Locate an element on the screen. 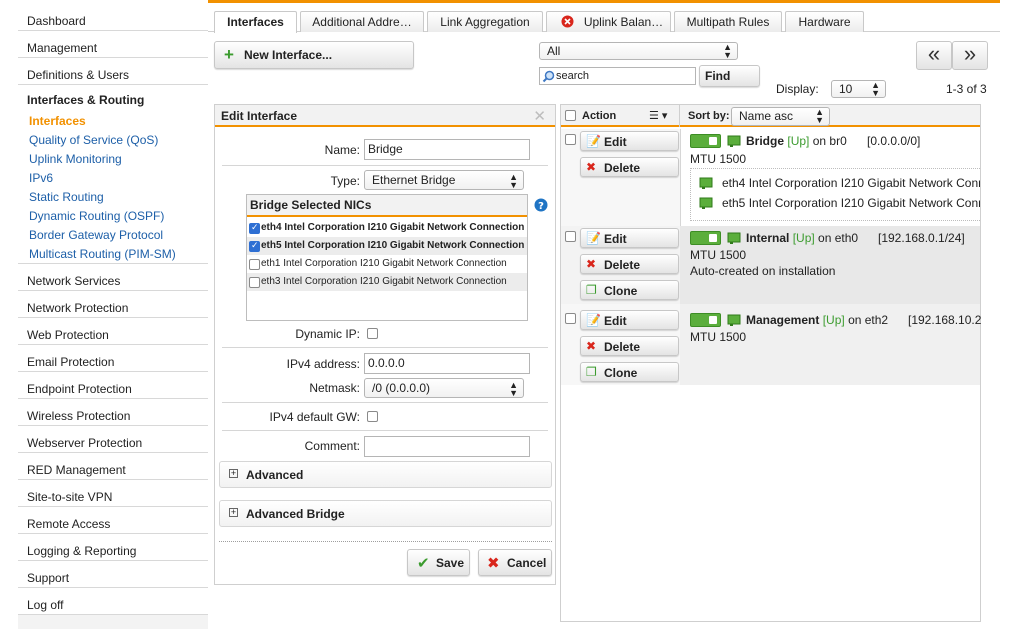  sidebar-sub-bgp: Border Gateway Protocol is located at coordinates (96, 235).